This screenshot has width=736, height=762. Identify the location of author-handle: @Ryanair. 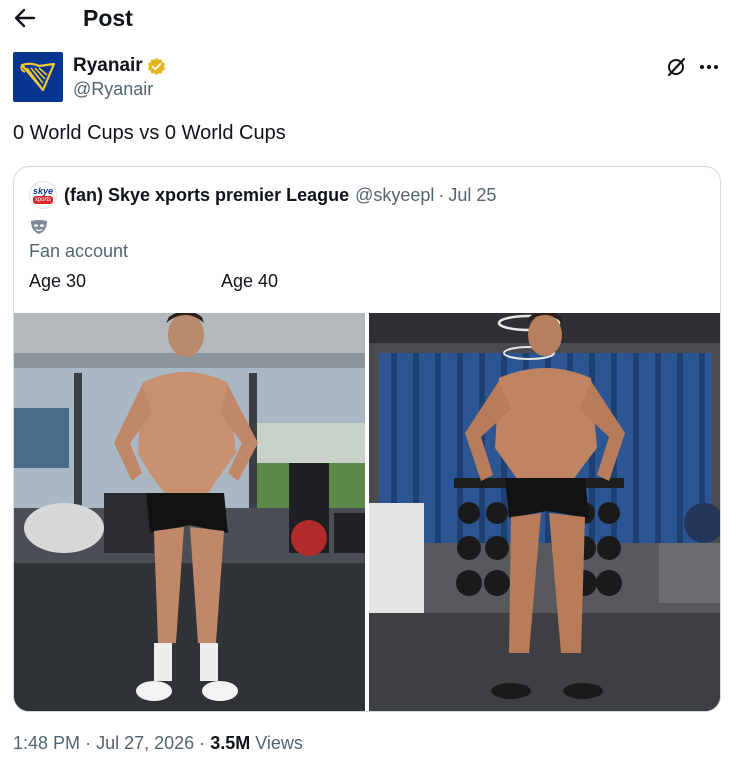
(113, 89).